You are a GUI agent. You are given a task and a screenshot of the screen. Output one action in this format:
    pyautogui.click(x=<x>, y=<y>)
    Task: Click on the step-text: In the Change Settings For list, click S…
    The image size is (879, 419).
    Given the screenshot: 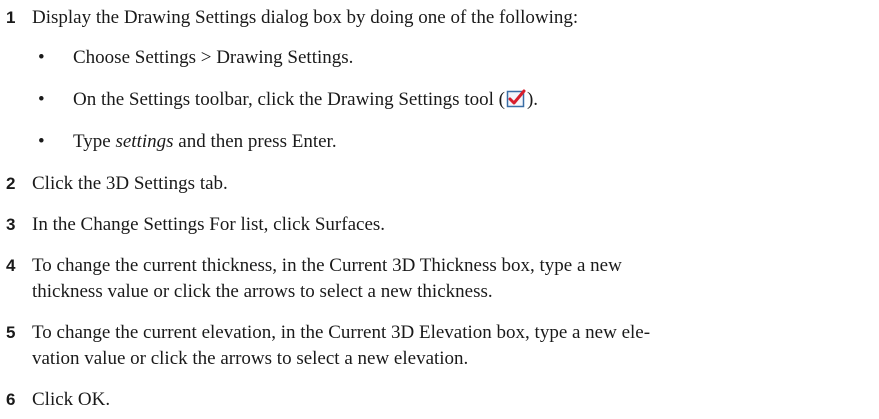 What is the action you would take?
    pyautogui.click(x=209, y=224)
    